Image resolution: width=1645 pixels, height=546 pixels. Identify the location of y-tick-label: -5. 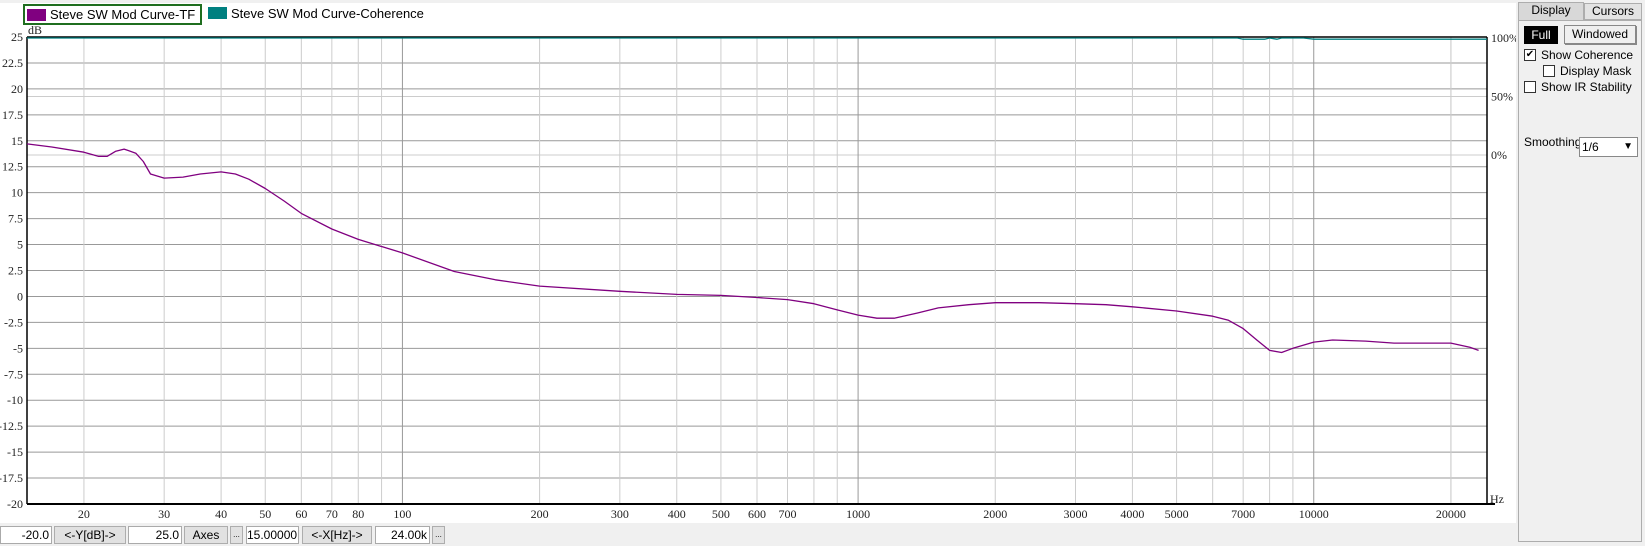
(18, 348).